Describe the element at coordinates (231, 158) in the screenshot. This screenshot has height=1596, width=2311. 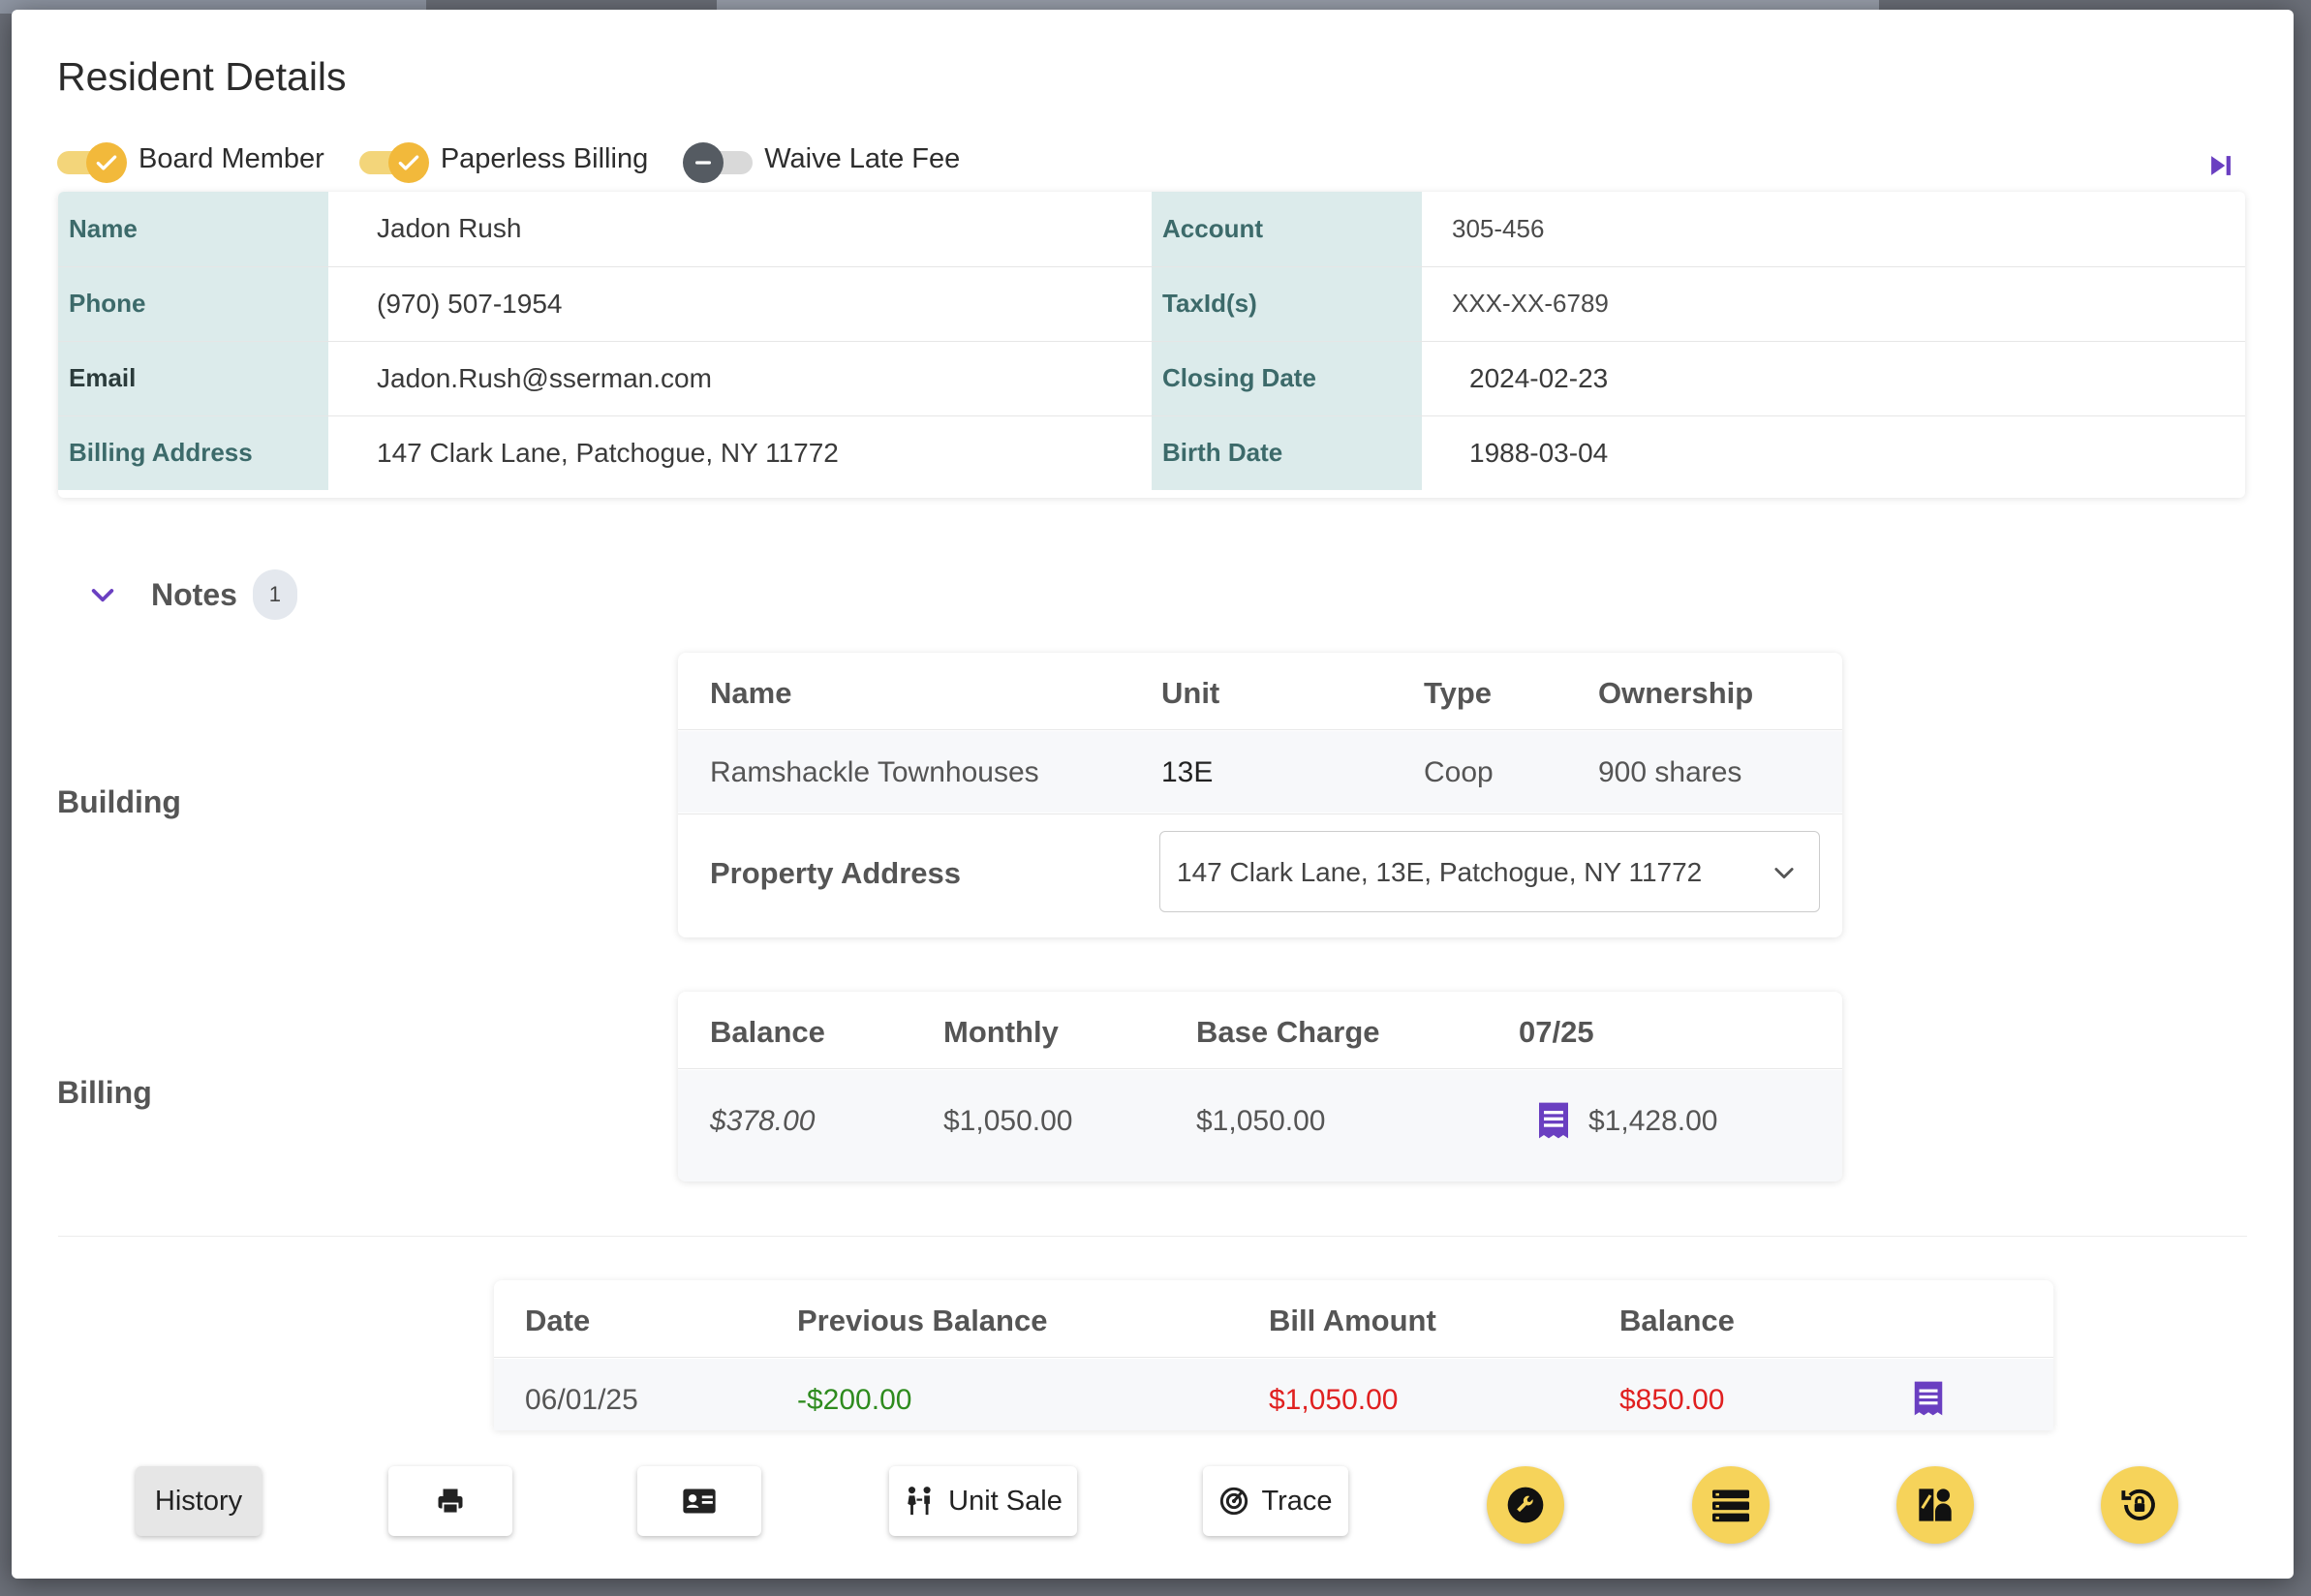
I see `board-member-label: Board Member` at that location.